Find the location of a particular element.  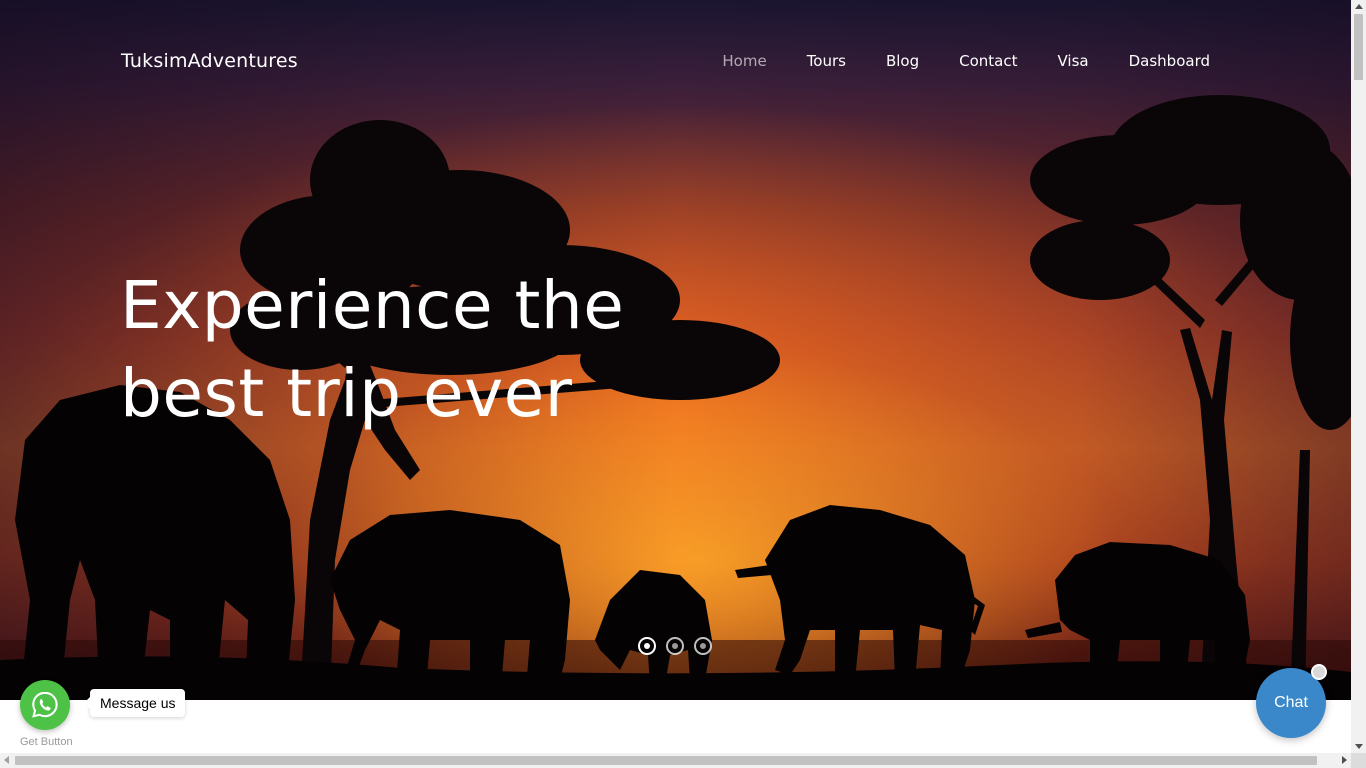

hero-headline-line-2: best trip ever is located at coordinates (346, 393).